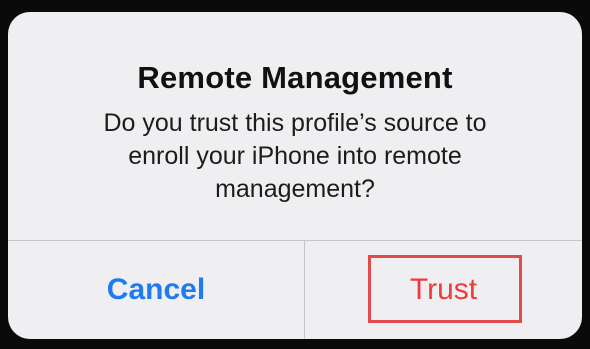  What do you see at coordinates (156, 290) in the screenshot?
I see `cancel-button: Cancel` at bounding box center [156, 290].